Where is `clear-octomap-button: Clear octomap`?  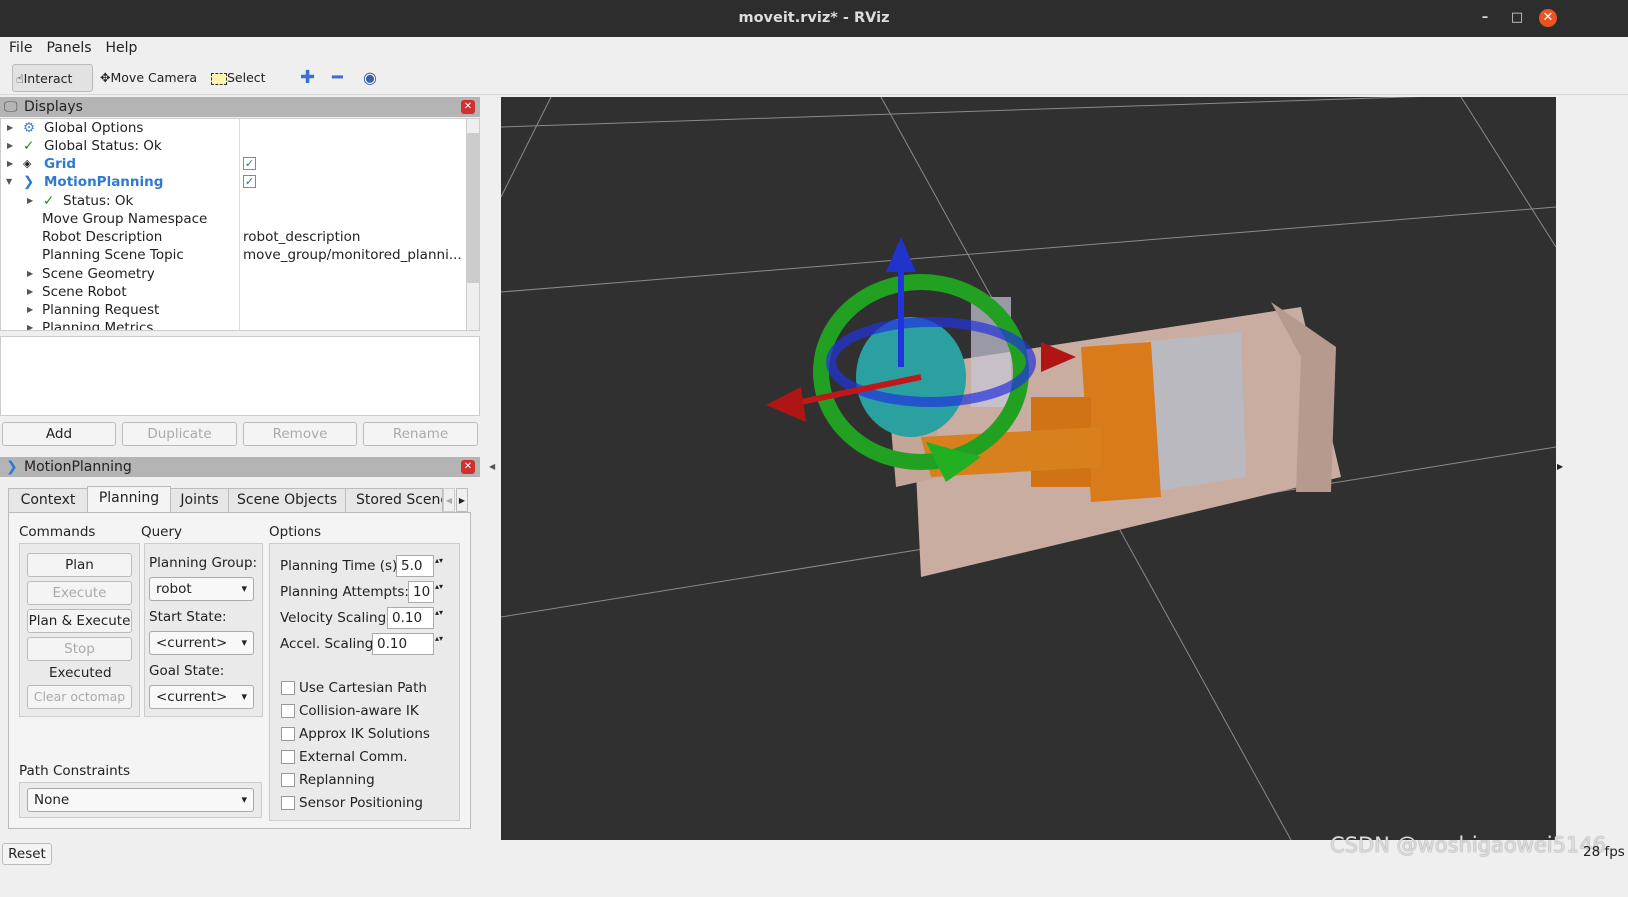 clear-octomap-button: Clear octomap is located at coordinates (79, 697).